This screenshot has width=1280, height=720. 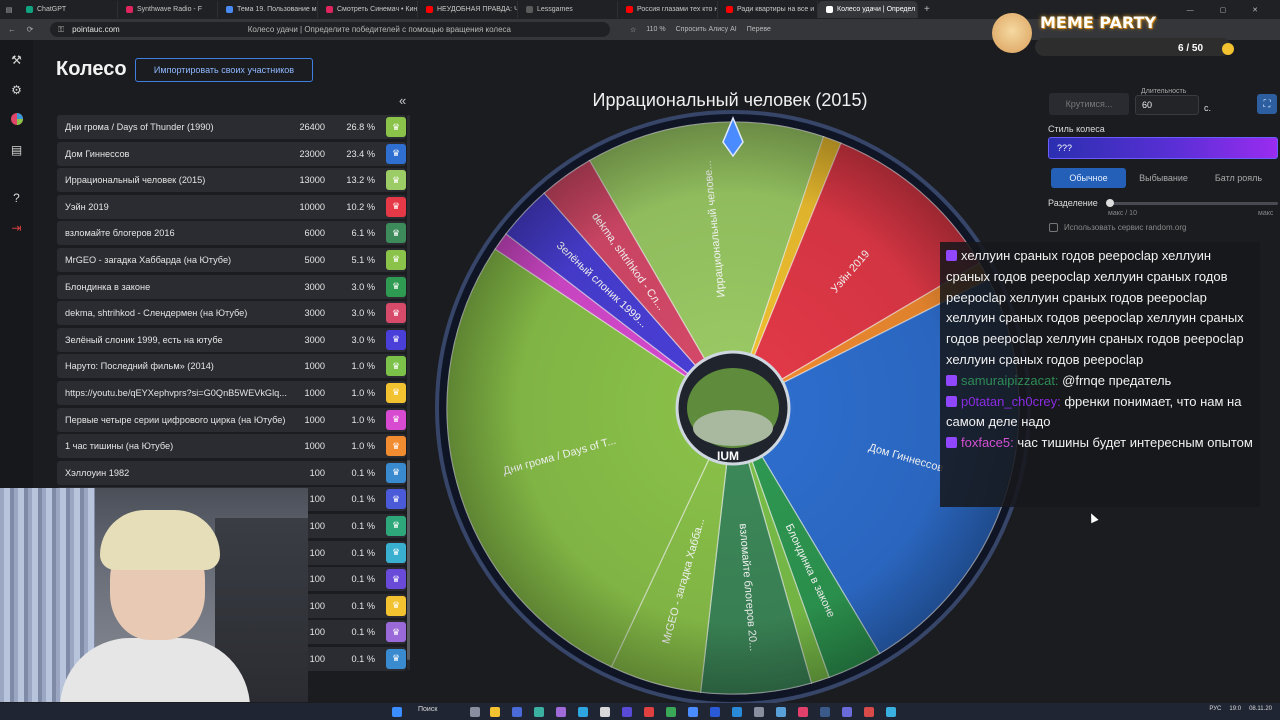 What do you see at coordinates (17, 228) in the screenshot?
I see `logout-icon: ⇥` at bounding box center [17, 228].